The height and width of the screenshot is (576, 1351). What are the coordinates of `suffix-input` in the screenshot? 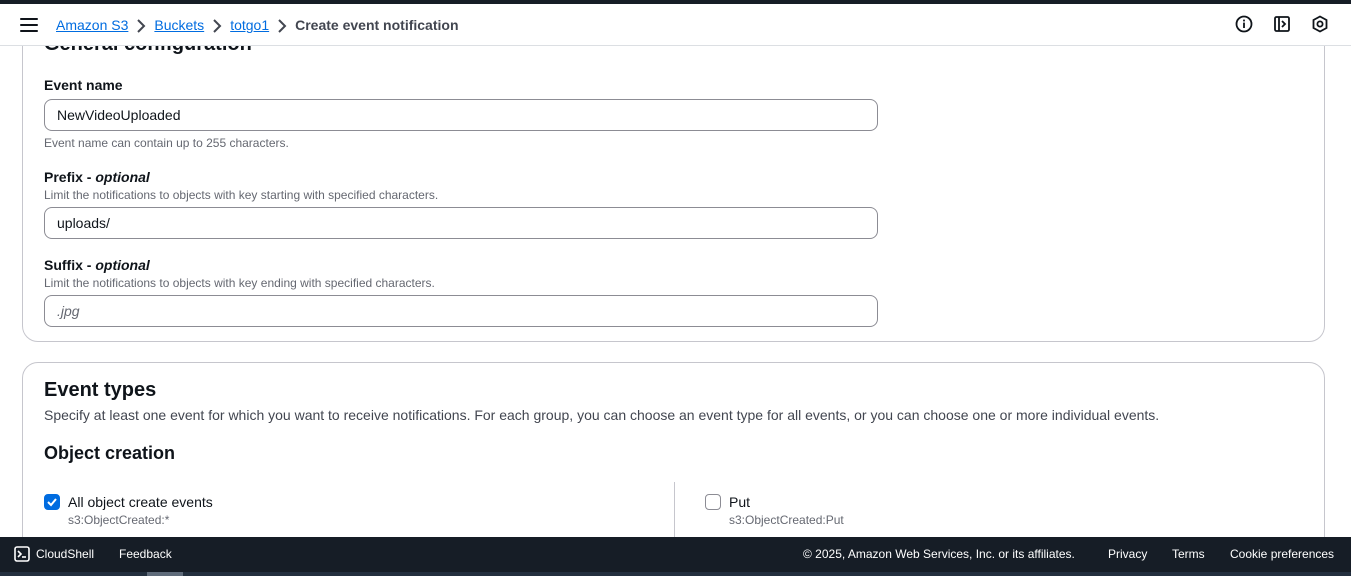 It's located at (461, 311).